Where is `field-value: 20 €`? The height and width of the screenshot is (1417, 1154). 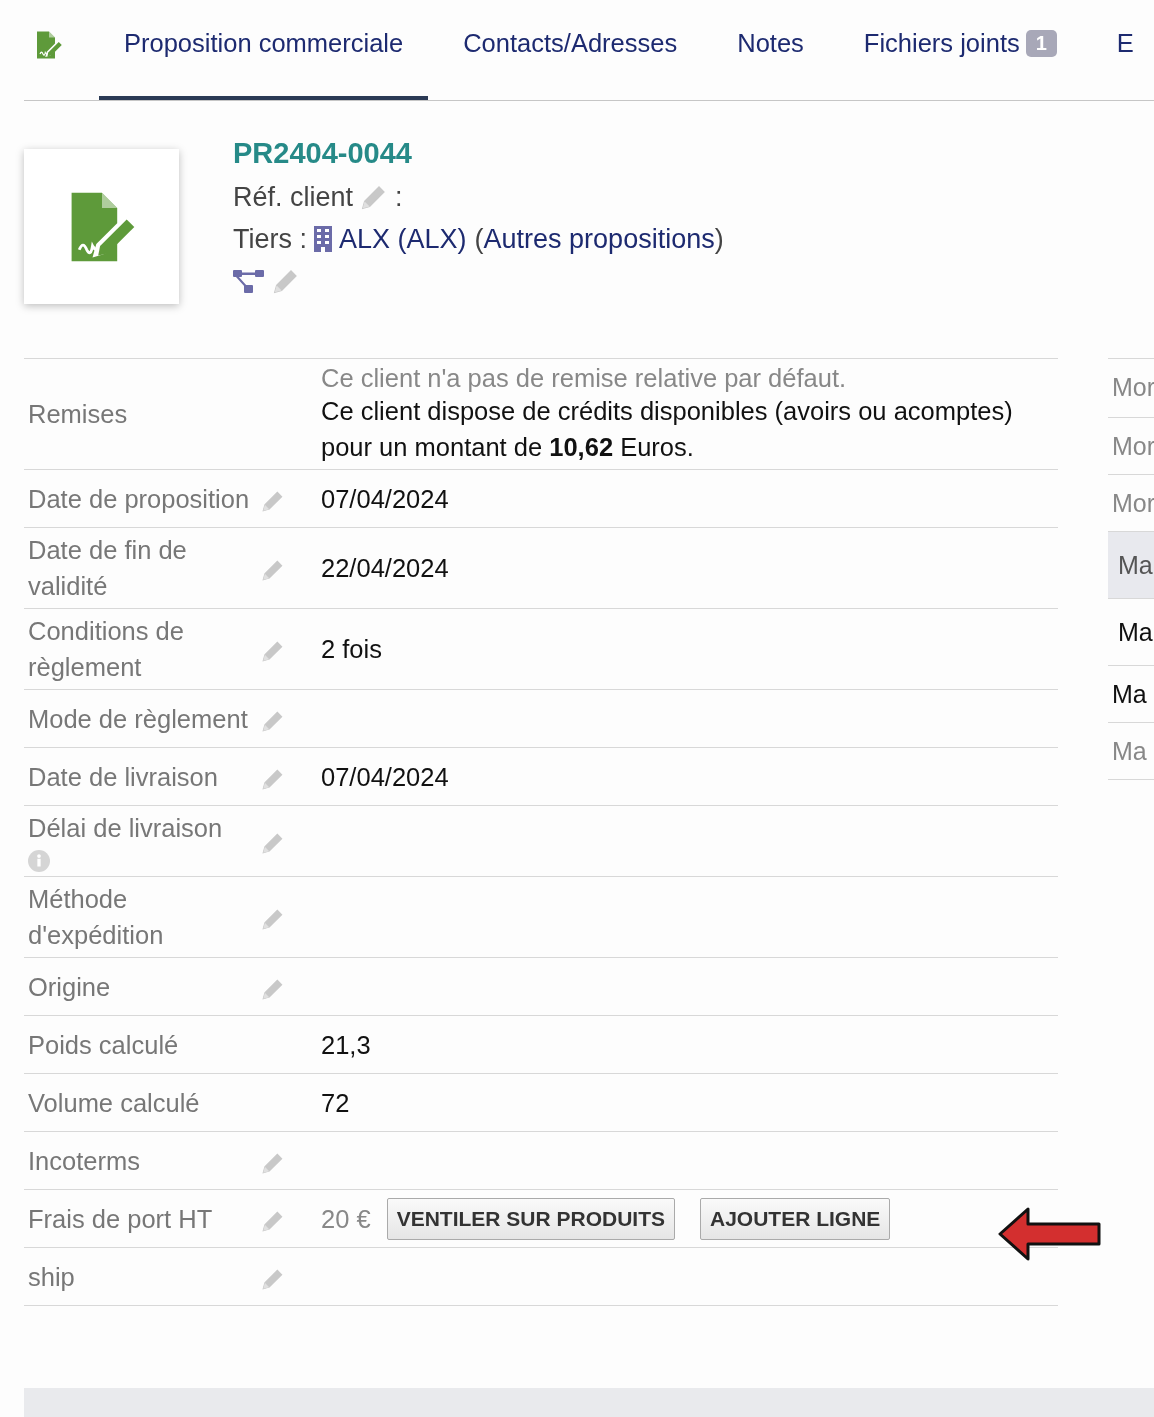 field-value: 20 € is located at coordinates (346, 1219).